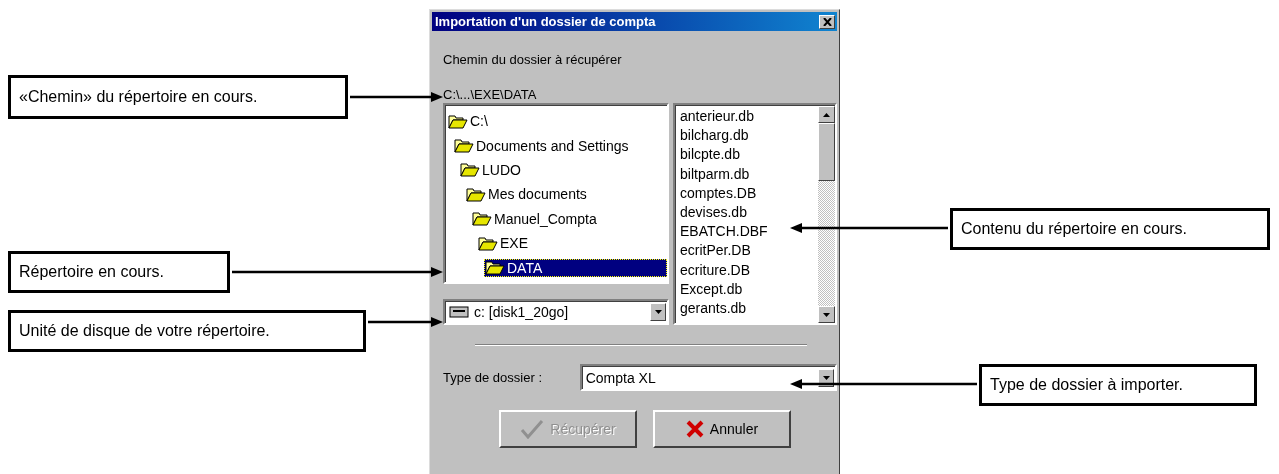 Image resolution: width=1279 pixels, height=474 pixels. What do you see at coordinates (749, 308) in the screenshot?
I see `file-item: gerants.db` at bounding box center [749, 308].